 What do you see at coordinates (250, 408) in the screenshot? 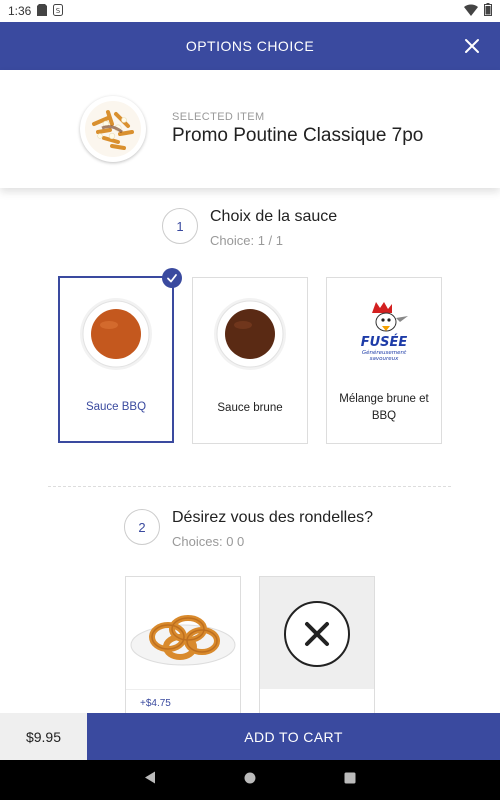
I see `option-label: Sauce brune` at bounding box center [250, 408].